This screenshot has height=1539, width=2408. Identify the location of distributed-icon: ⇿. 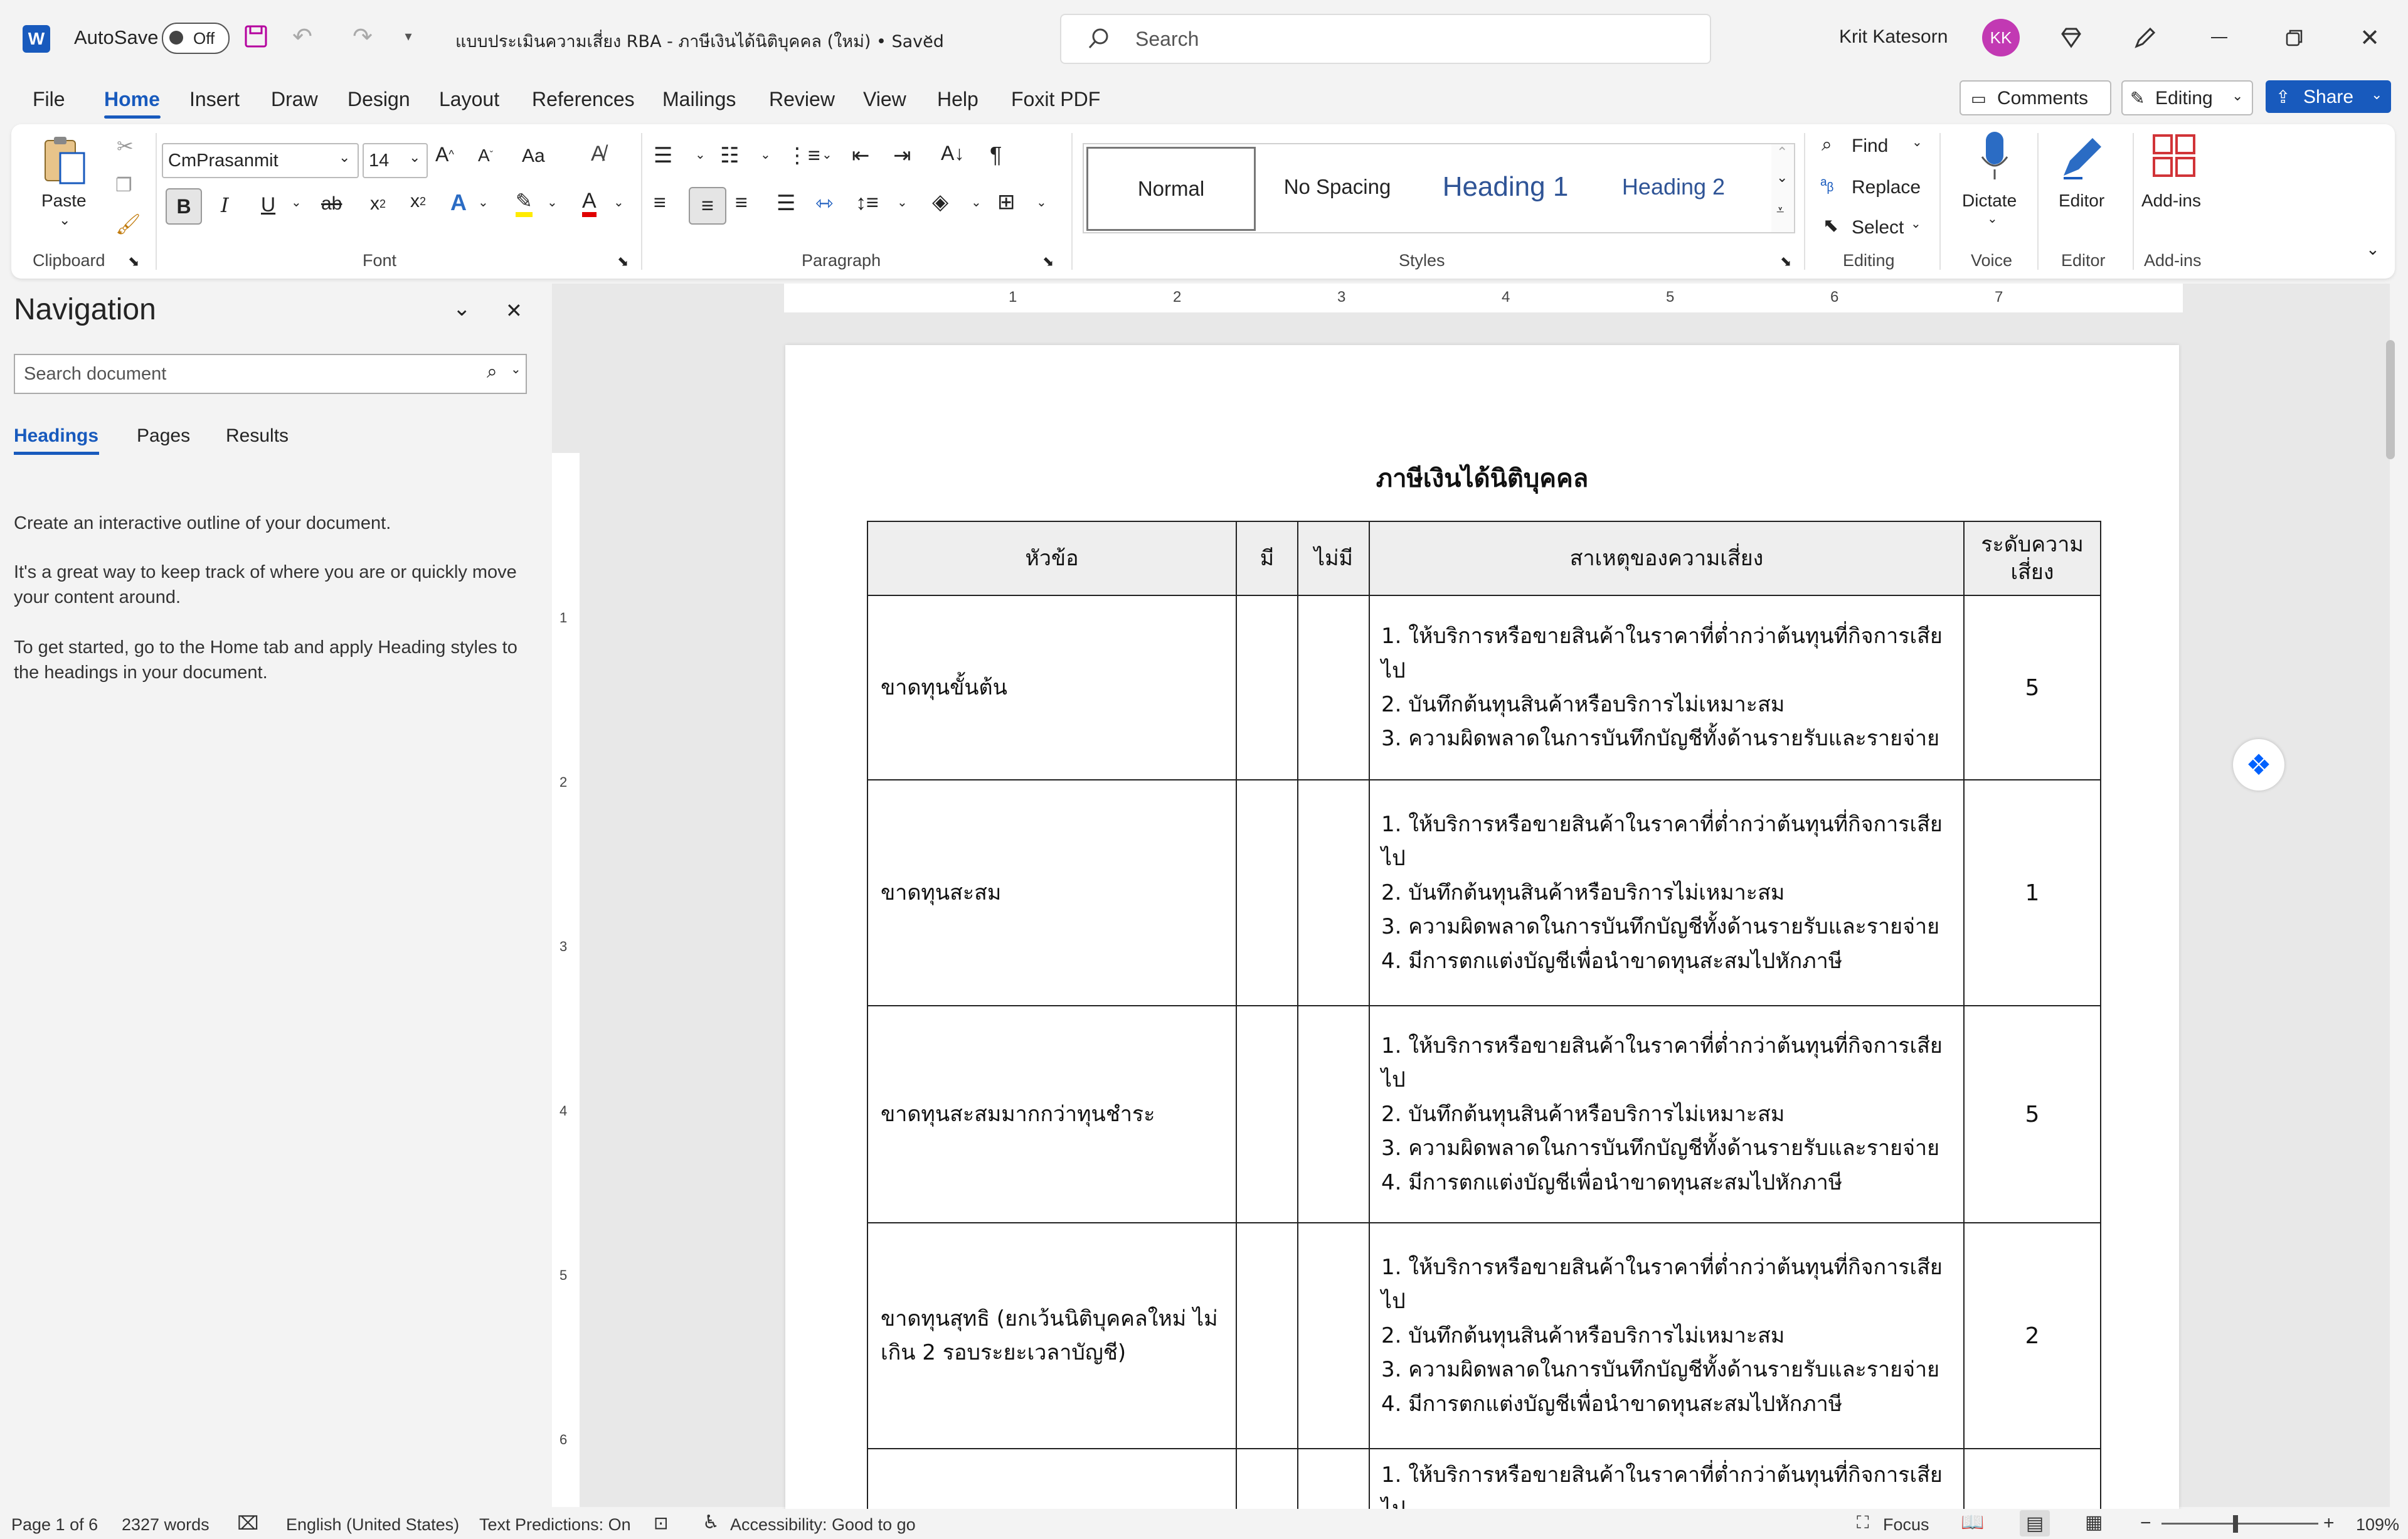
(825, 203).